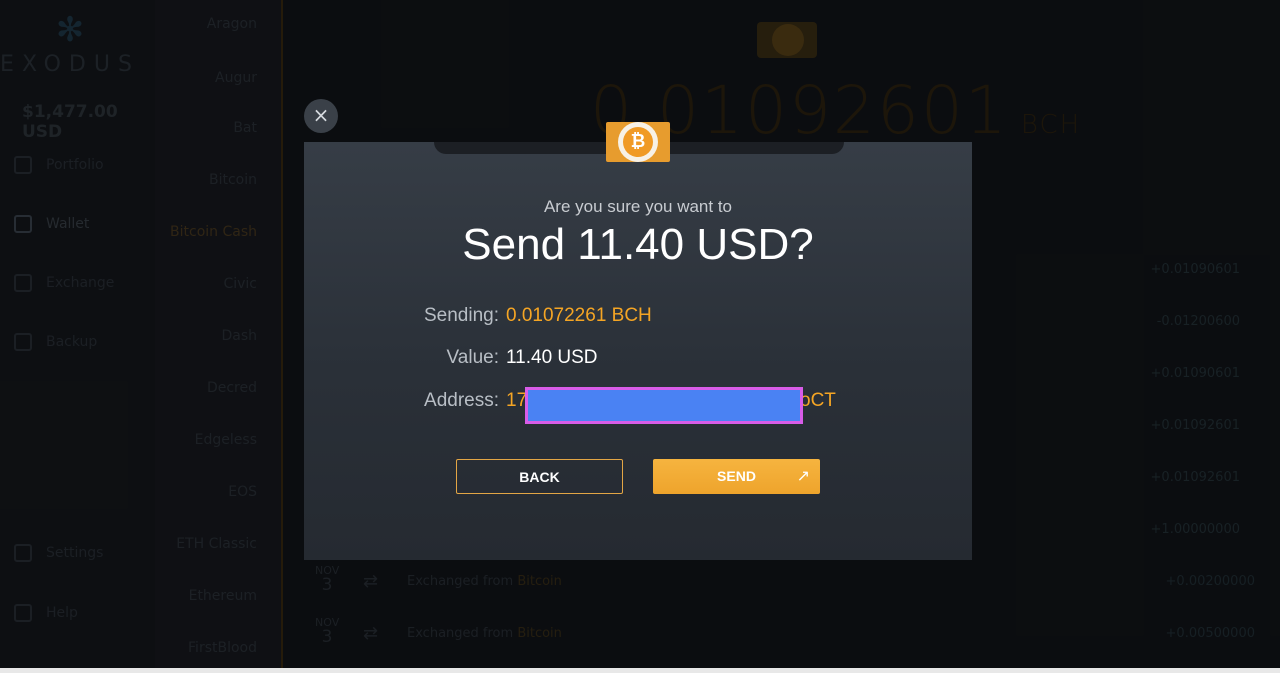  Describe the element at coordinates (579, 315) in the screenshot. I see `sending-value: 0.01072261 BCH` at that location.